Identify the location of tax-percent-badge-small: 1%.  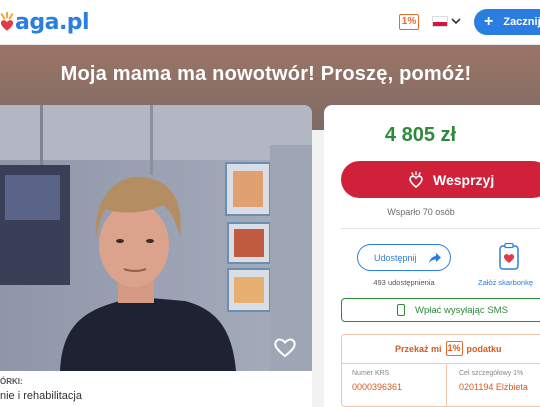
(454, 348).